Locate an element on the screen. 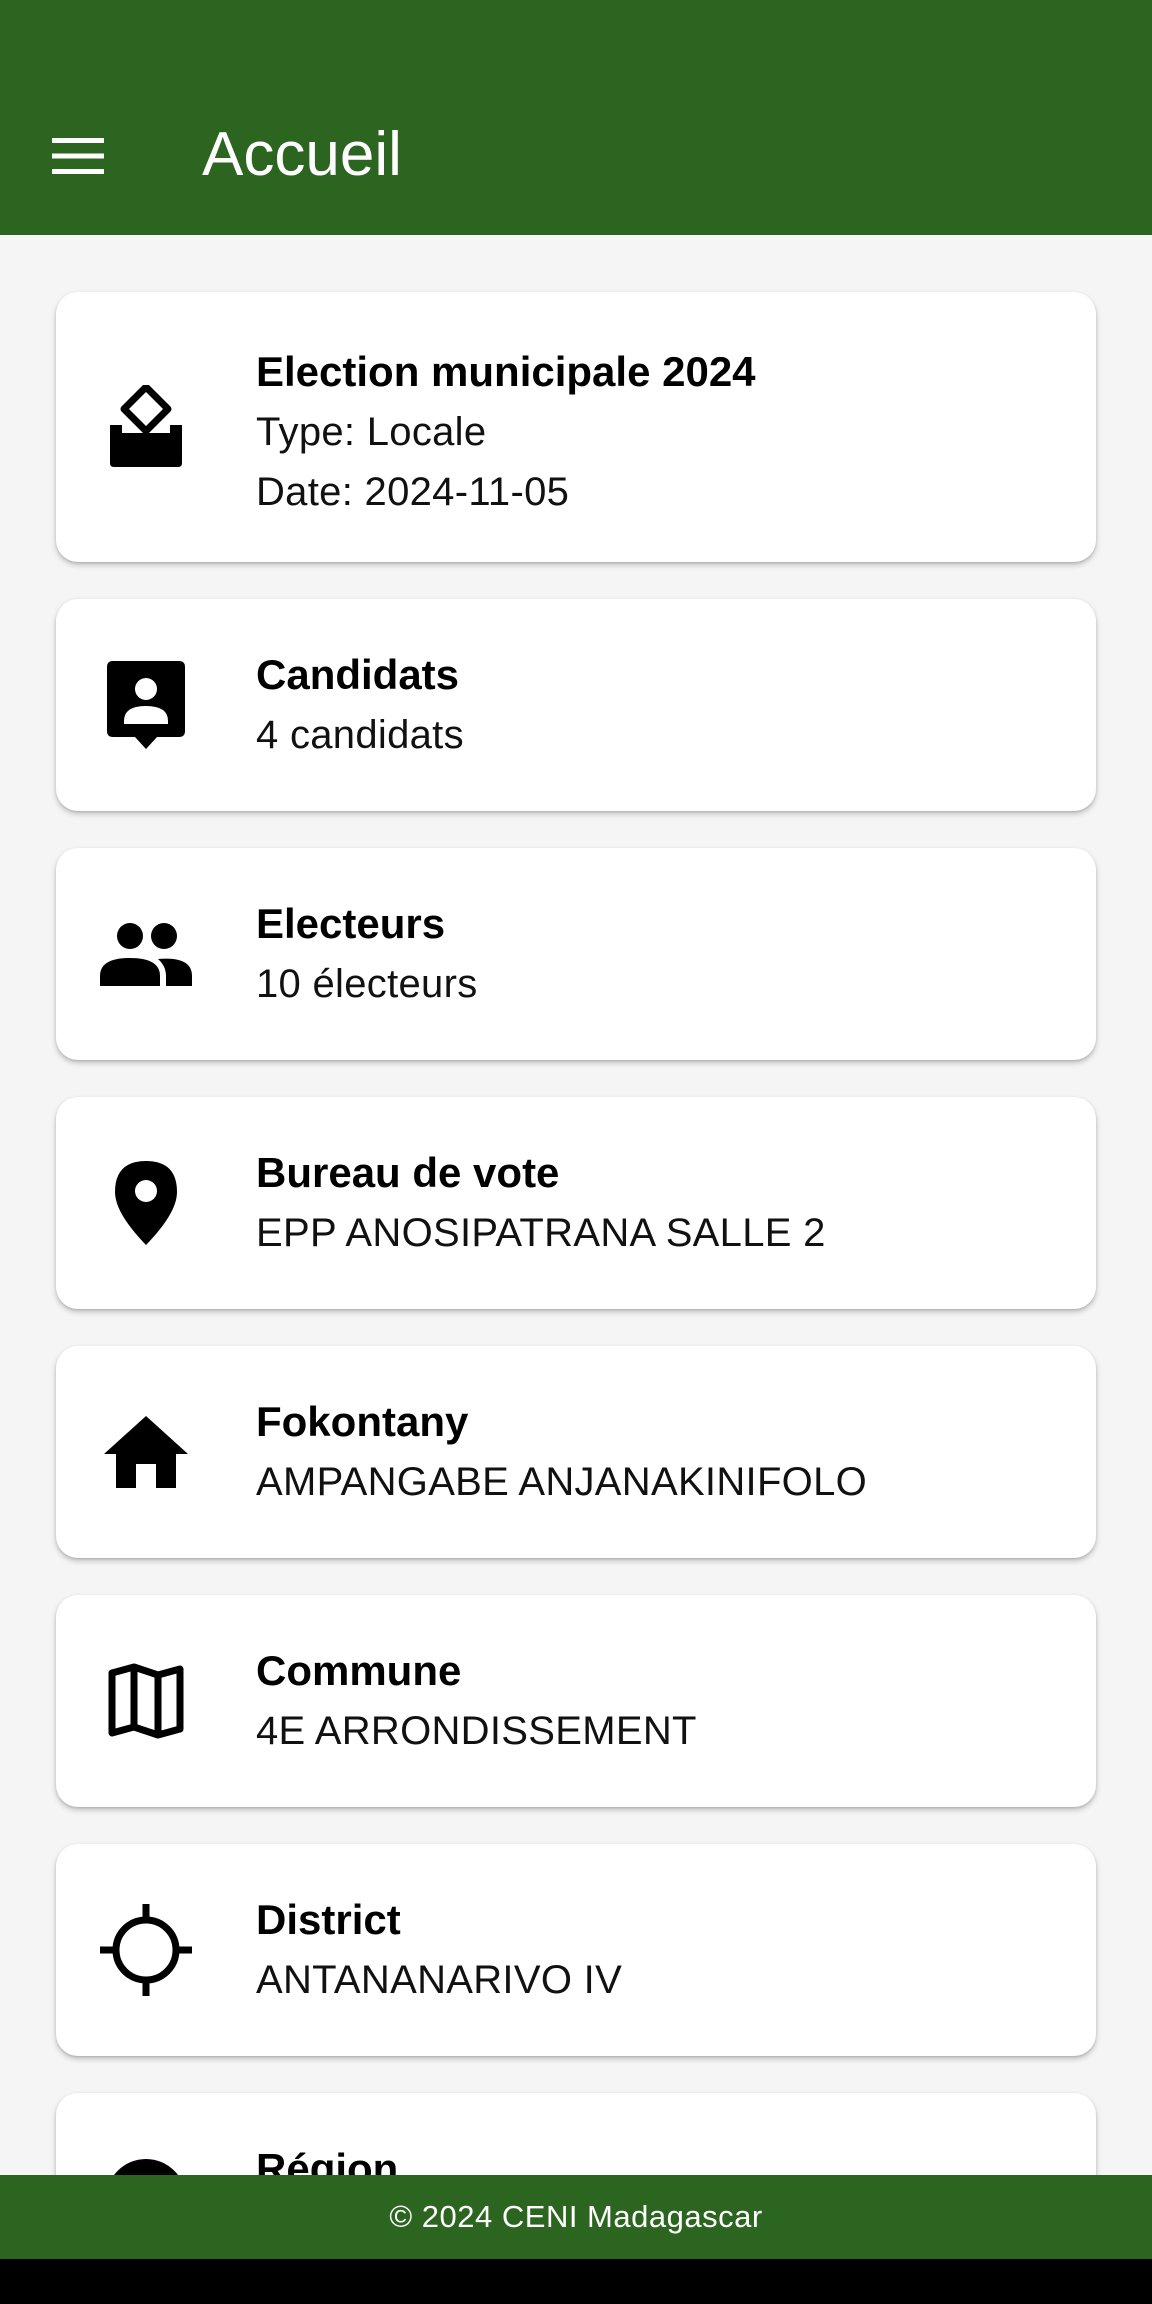  fokontany-card: Fokontany AMPANGABE ANJANAKINIFOLO is located at coordinates (576, 1452).